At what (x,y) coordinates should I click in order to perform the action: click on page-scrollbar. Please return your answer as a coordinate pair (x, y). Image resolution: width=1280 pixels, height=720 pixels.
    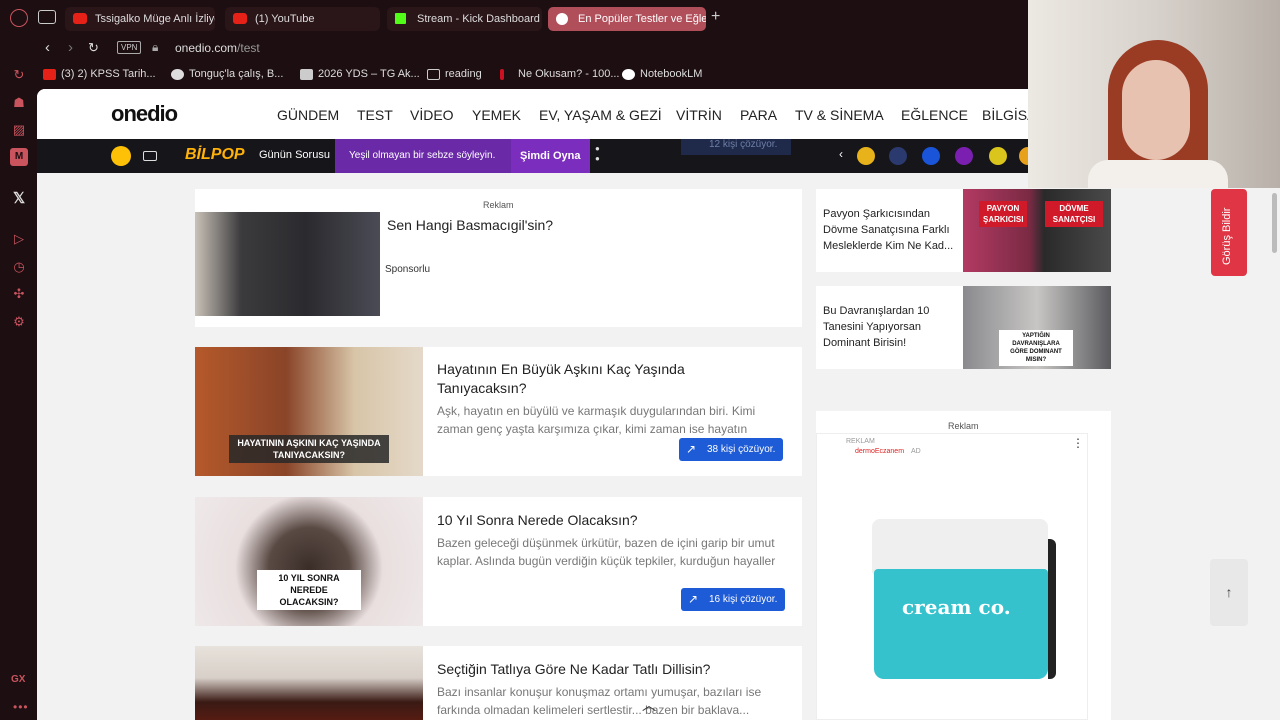
    Looking at the image, I should click on (1275, 446).